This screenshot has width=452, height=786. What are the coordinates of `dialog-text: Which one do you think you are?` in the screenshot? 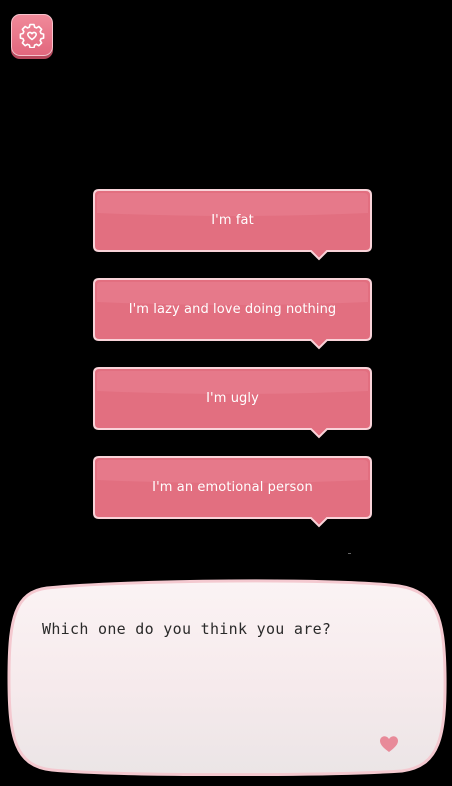 It's located at (187, 629).